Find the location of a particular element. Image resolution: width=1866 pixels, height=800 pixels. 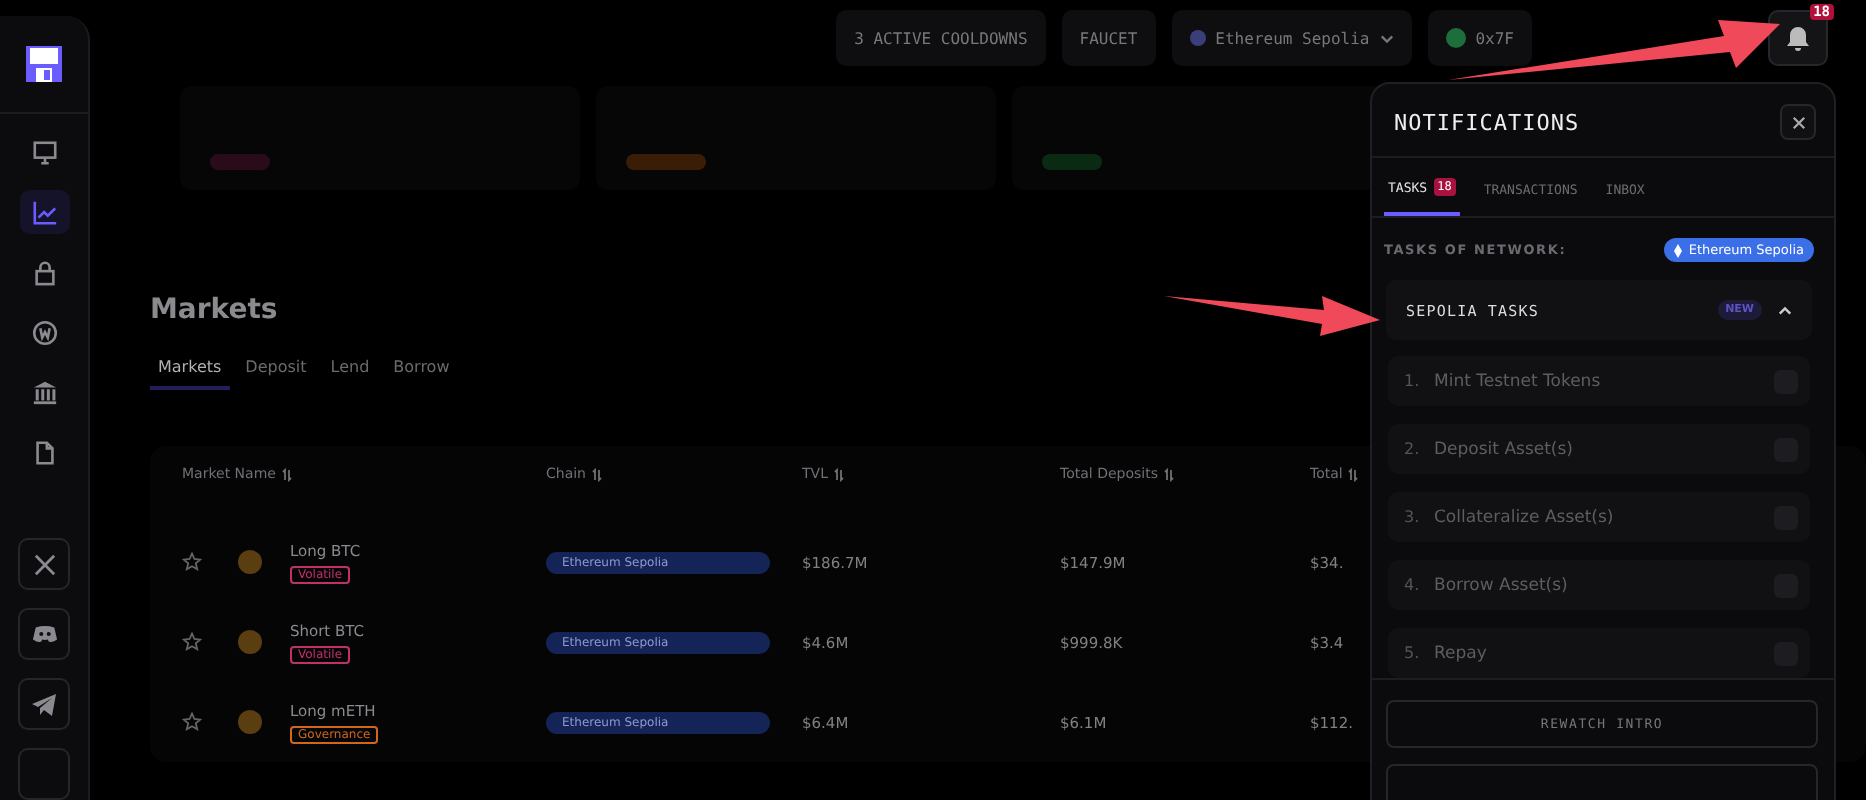

faucet-button: FAUCET is located at coordinates (1108, 38).